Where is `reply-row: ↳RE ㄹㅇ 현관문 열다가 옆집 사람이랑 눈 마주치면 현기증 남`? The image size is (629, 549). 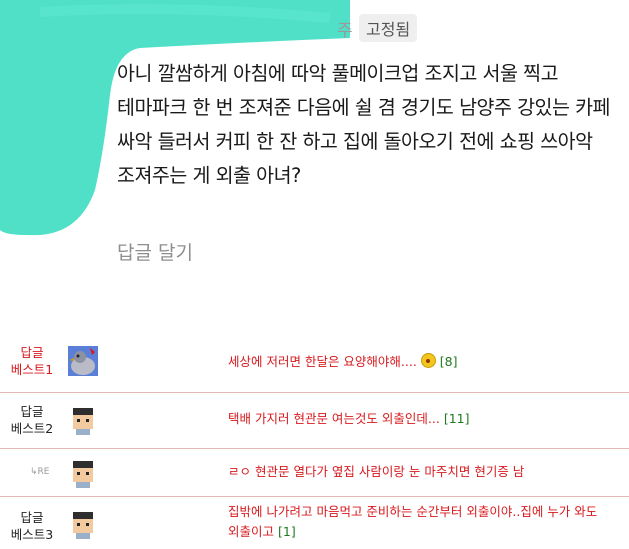 reply-row: ↳RE ㄹㅇ 현관문 열다가 옆집 사람이랑 눈 마주치면 현기증 남 is located at coordinates (314, 472).